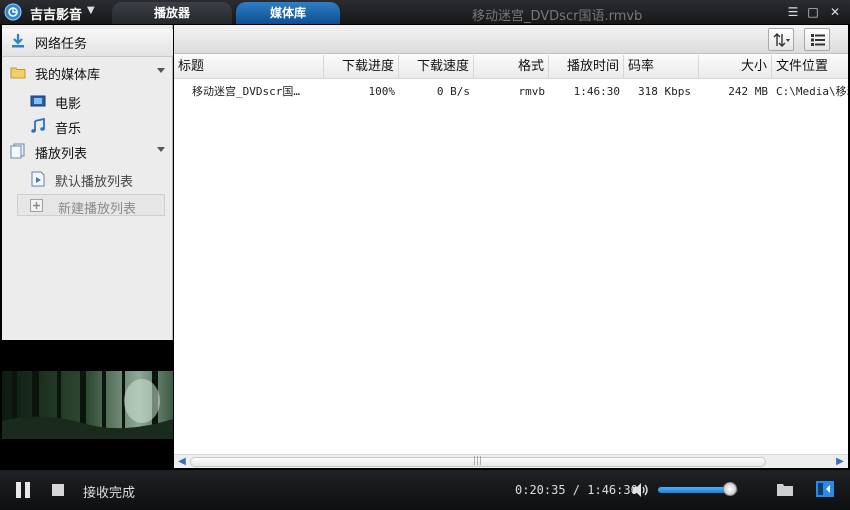  What do you see at coordinates (288, 13) in the screenshot?
I see `tab-media-library: 媒体库` at bounding box center [288, 13].